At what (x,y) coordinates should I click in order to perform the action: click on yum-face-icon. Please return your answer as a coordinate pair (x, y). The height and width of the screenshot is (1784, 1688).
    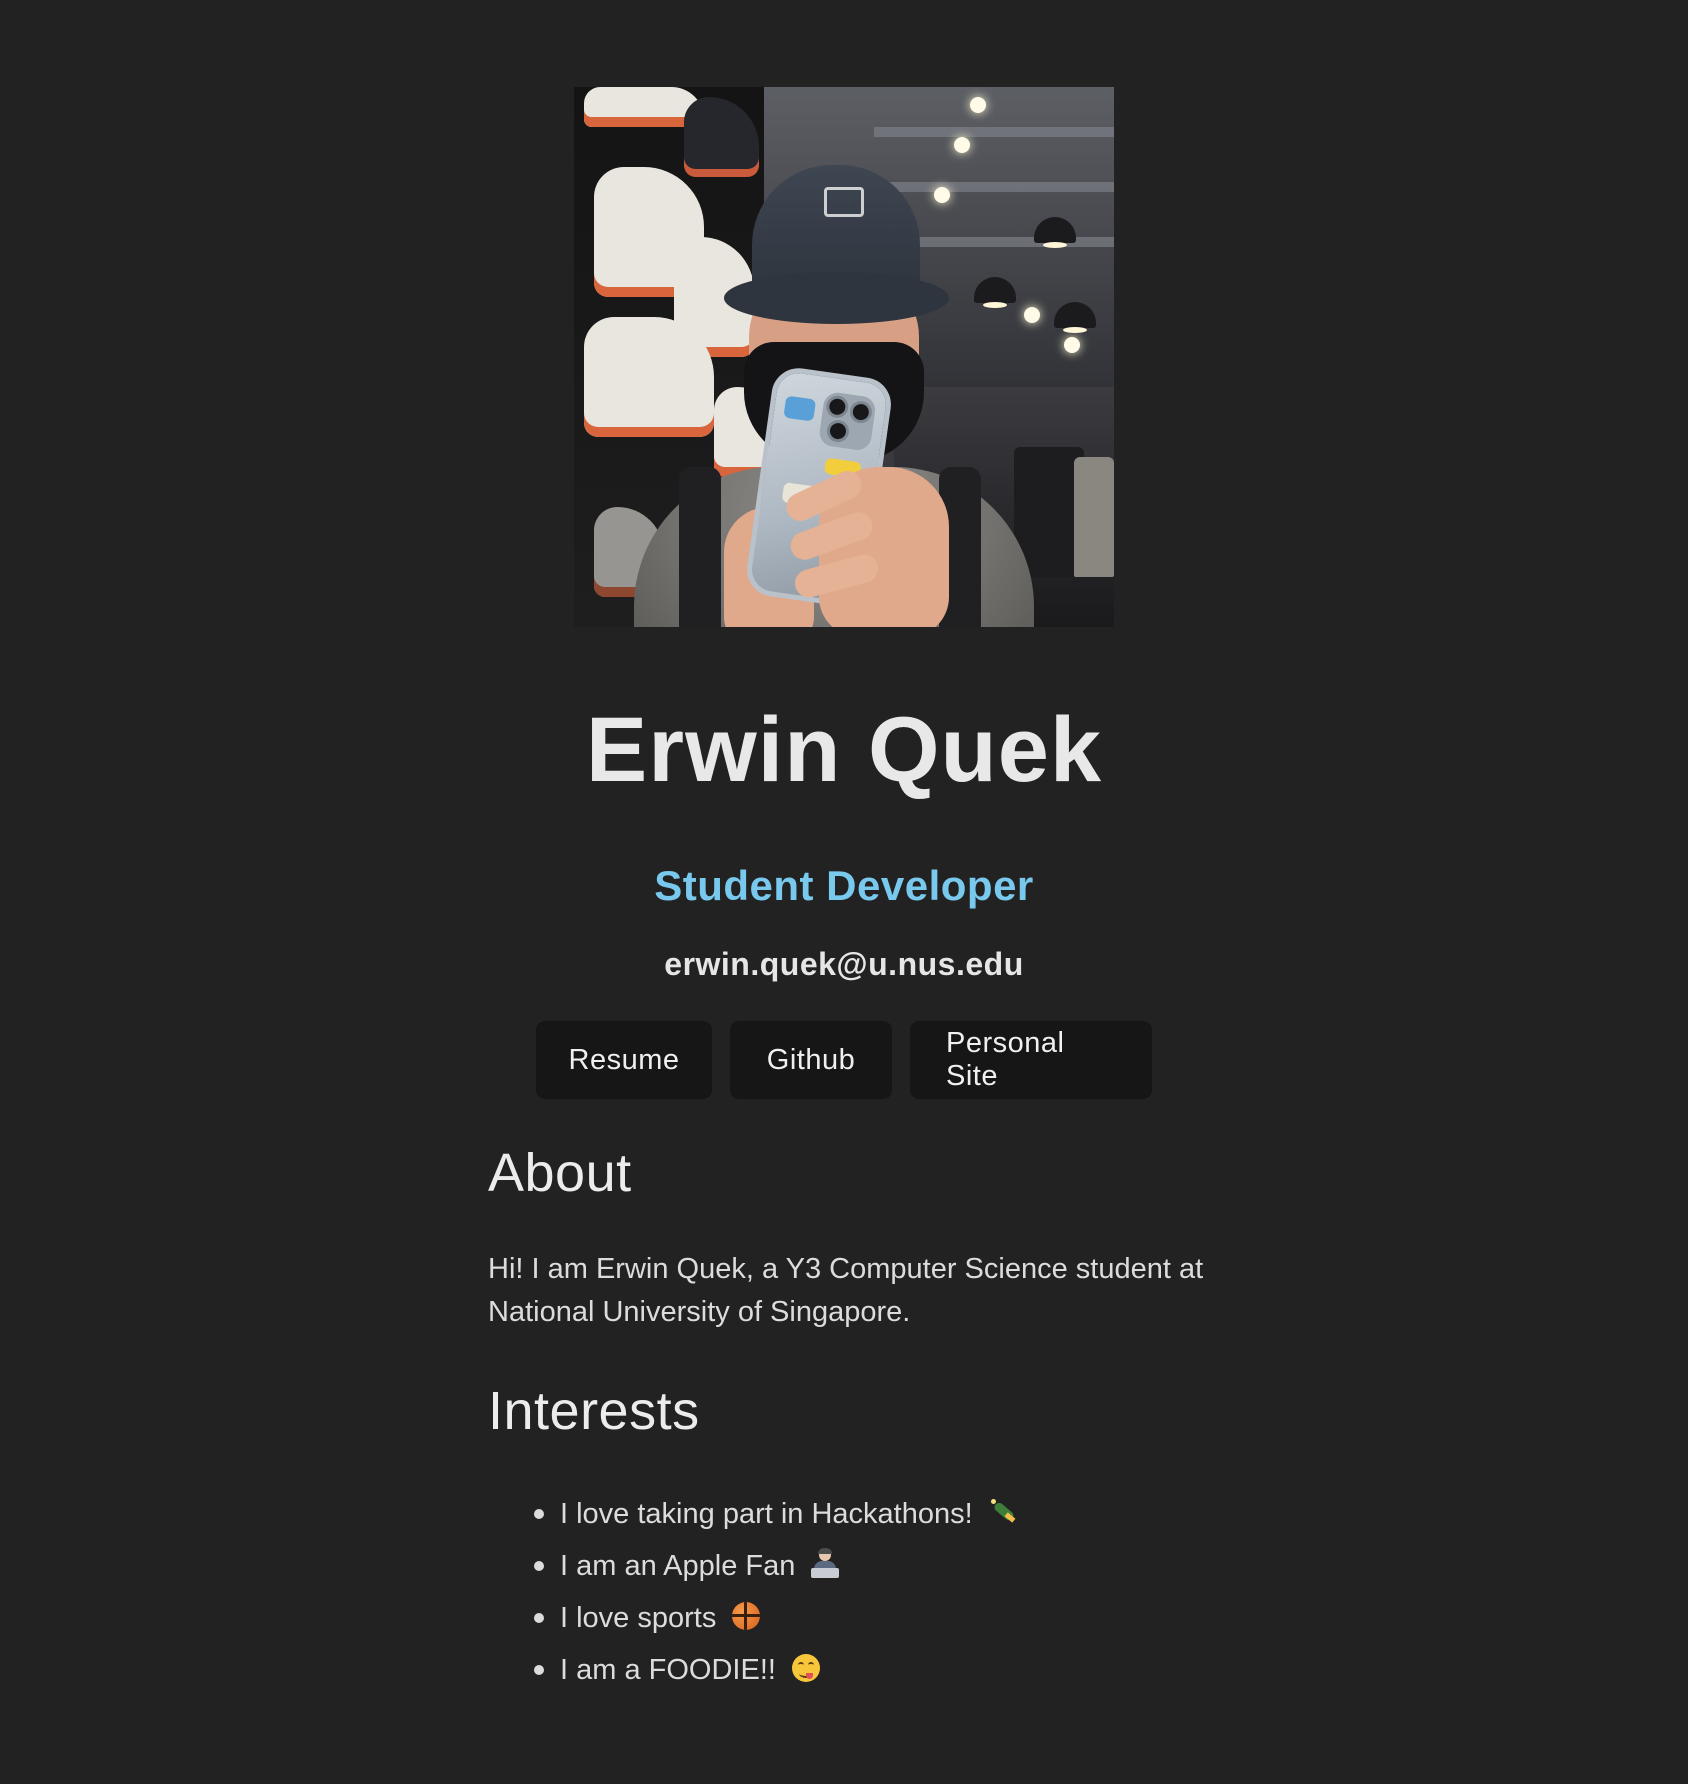
    Looking at the image, I should click on (806, 1668).